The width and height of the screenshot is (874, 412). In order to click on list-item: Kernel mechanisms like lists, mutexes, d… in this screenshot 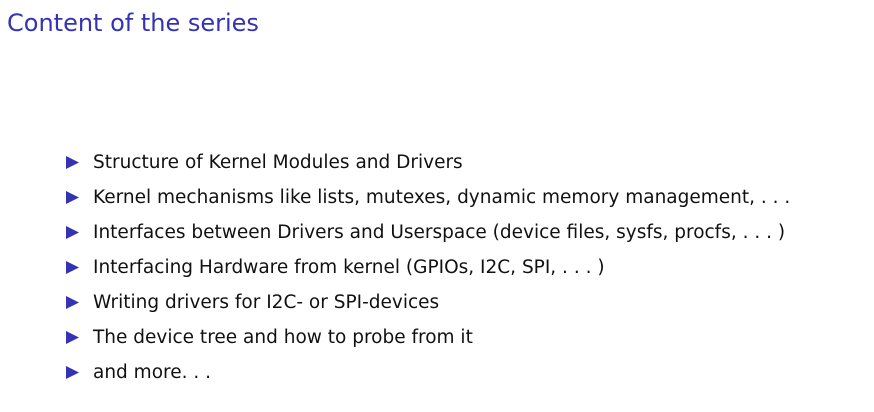, I will do `click(428, 197)`.